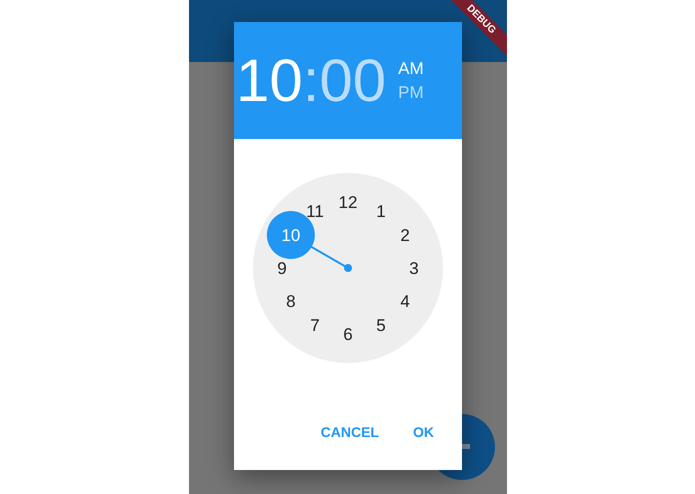  What do you see at coordinates (315, 326) in the screenshot?
I see `hour-number: 7` at bounding box center [315, 326].